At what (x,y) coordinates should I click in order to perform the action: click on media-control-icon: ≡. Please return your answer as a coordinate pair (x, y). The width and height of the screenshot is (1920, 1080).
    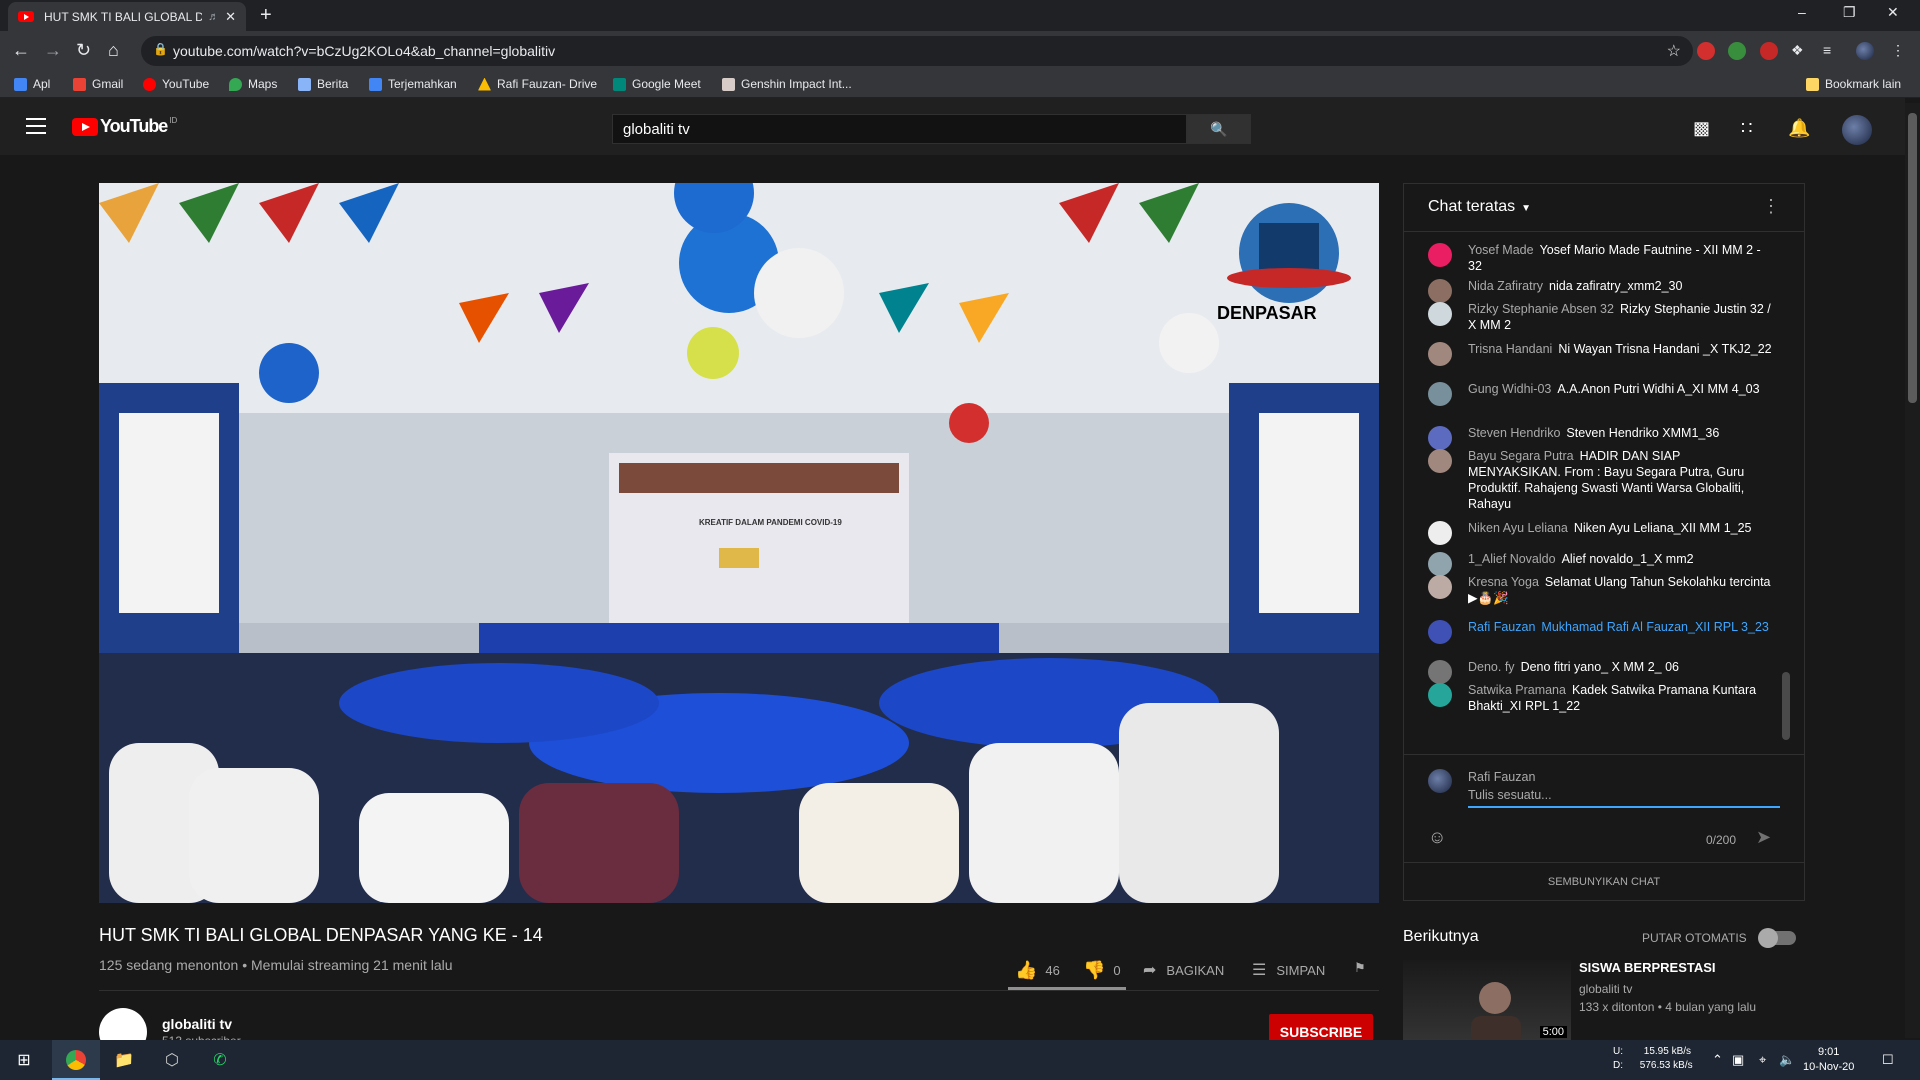
    Looking at the image, I should click on (1832, 51).